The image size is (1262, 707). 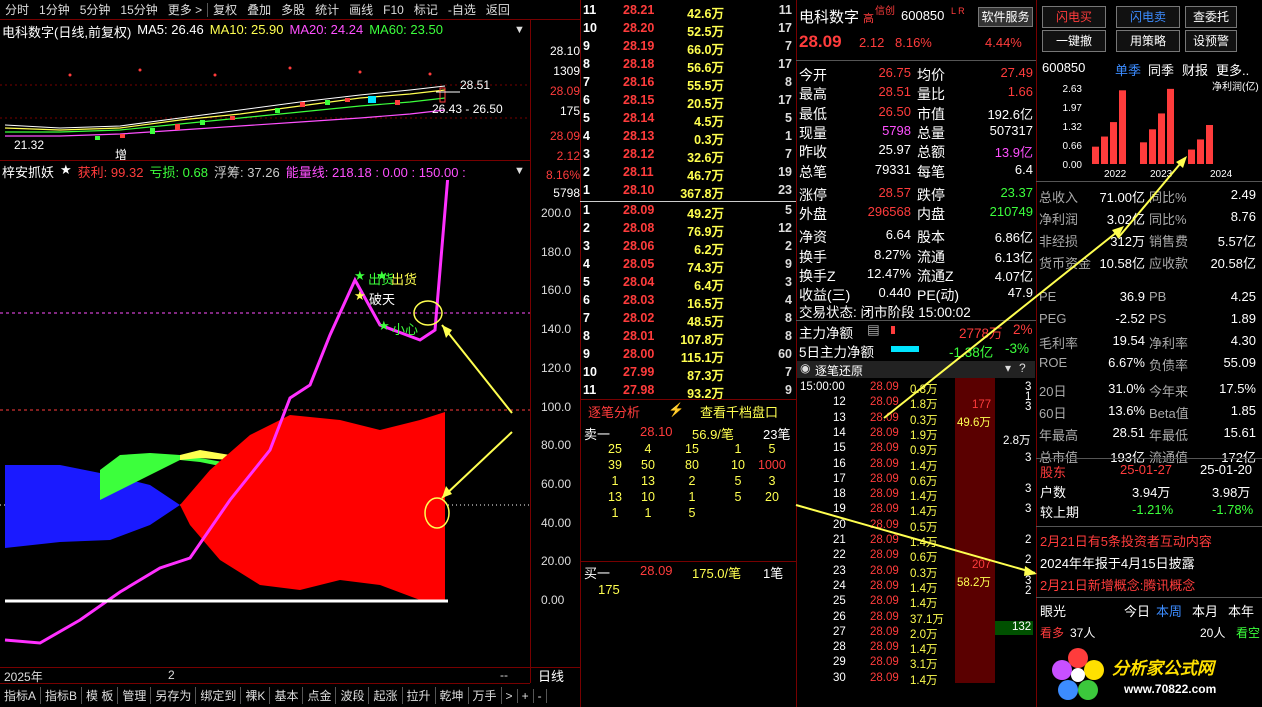 I want to click on tab-more: 更多.., so click(x=1232, y=69).